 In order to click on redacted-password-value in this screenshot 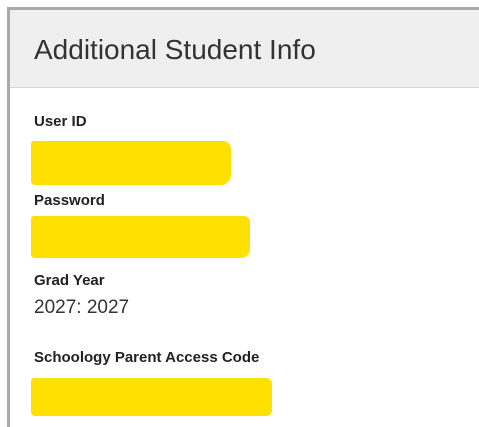, I will do `click(140, 237)`.